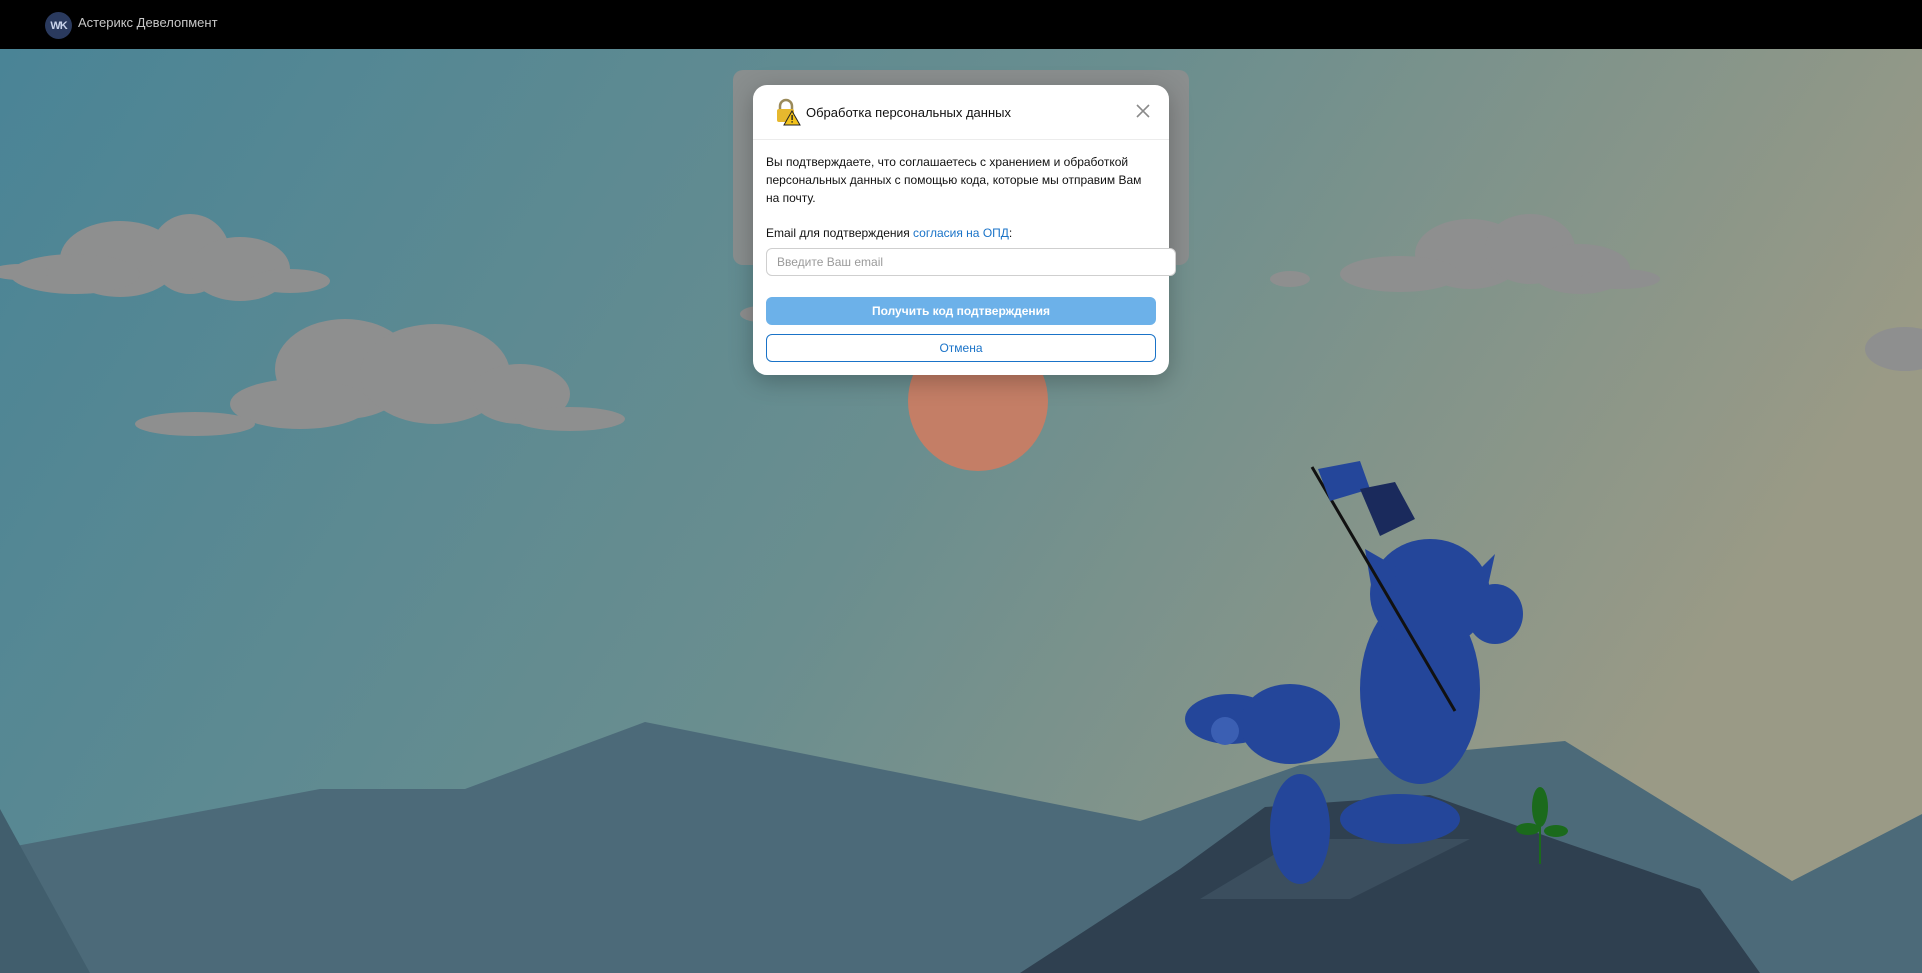 The height and width of the screenshot is (973, 1922). Describe the element at coordinates (961, 311) in the screenshot. I see `get-code-button: Получить код подтверждения` at that location.